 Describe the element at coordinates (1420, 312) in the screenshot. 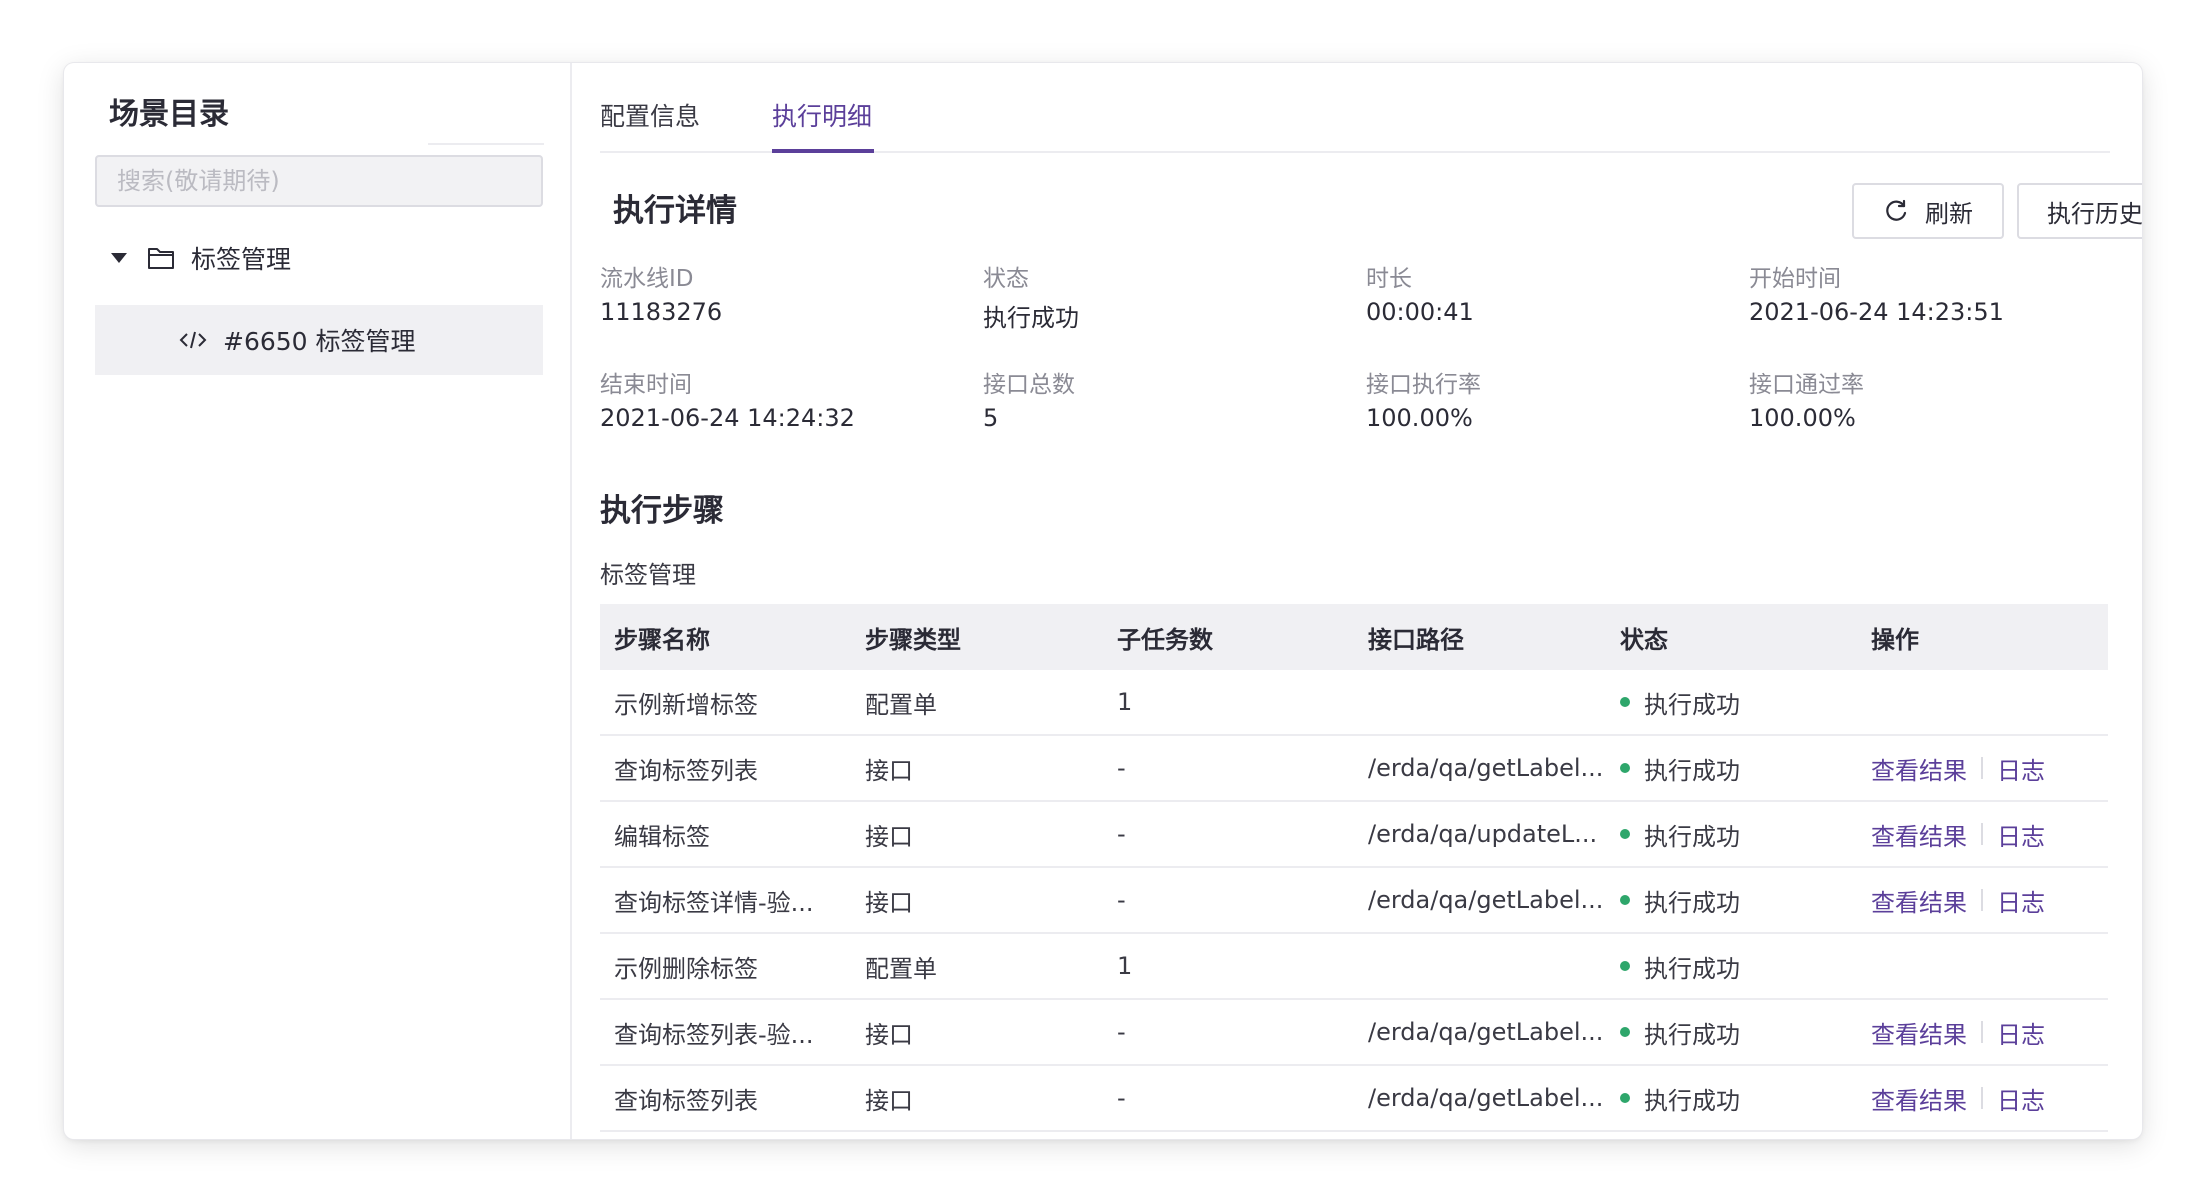

I see `duration-value: 00:00:41` at that location.